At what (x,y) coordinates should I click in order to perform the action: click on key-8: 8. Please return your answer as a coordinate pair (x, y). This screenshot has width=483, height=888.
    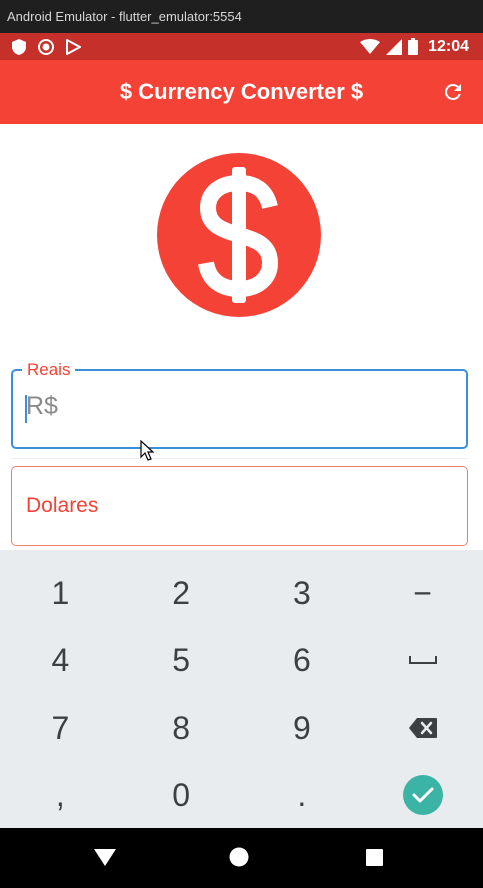
    Looking at the image, I should click on (181, 728).